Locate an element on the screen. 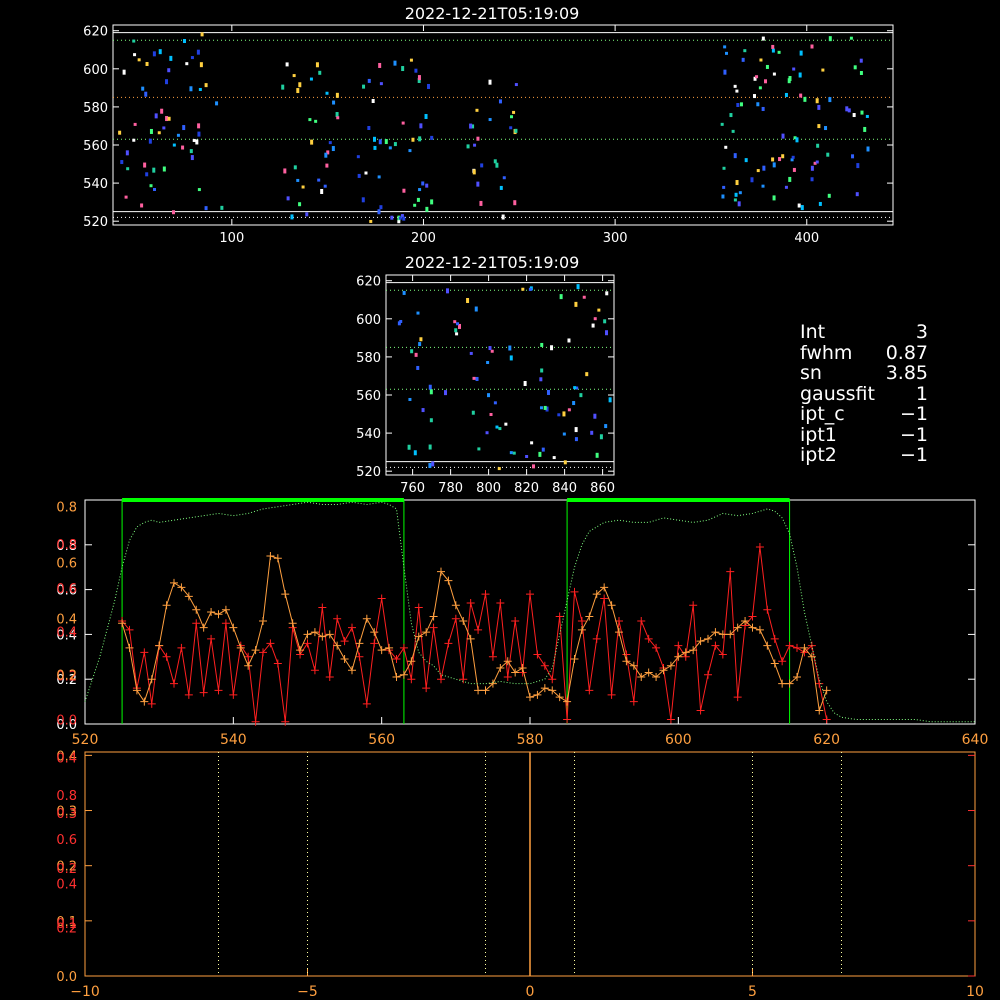 Image resolution: width=1000 pixels, height=1000 pixels. y-tick-label: 620 is located at coordinates (368, 282).